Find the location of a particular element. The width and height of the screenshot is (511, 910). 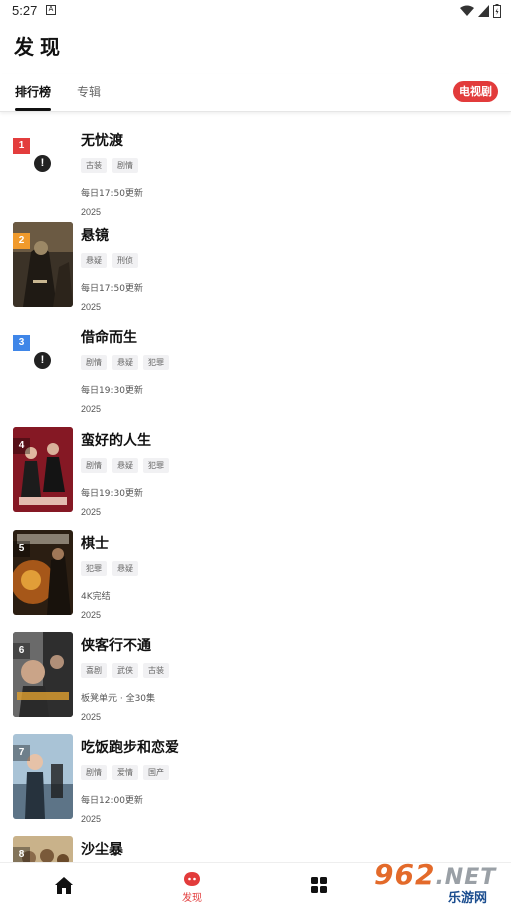

tab-rankings: 排行榜 is located at coordinates (33, 97).